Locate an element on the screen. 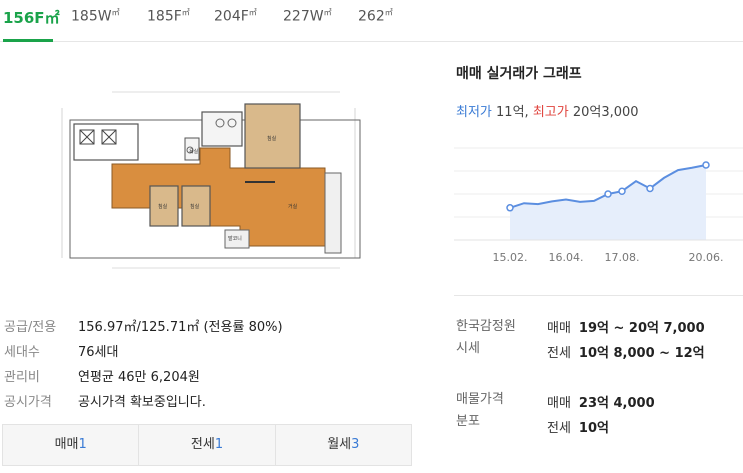 The image size is (743, 473). tab-size-262: 262㎡ is located at coordinates (375, 16).